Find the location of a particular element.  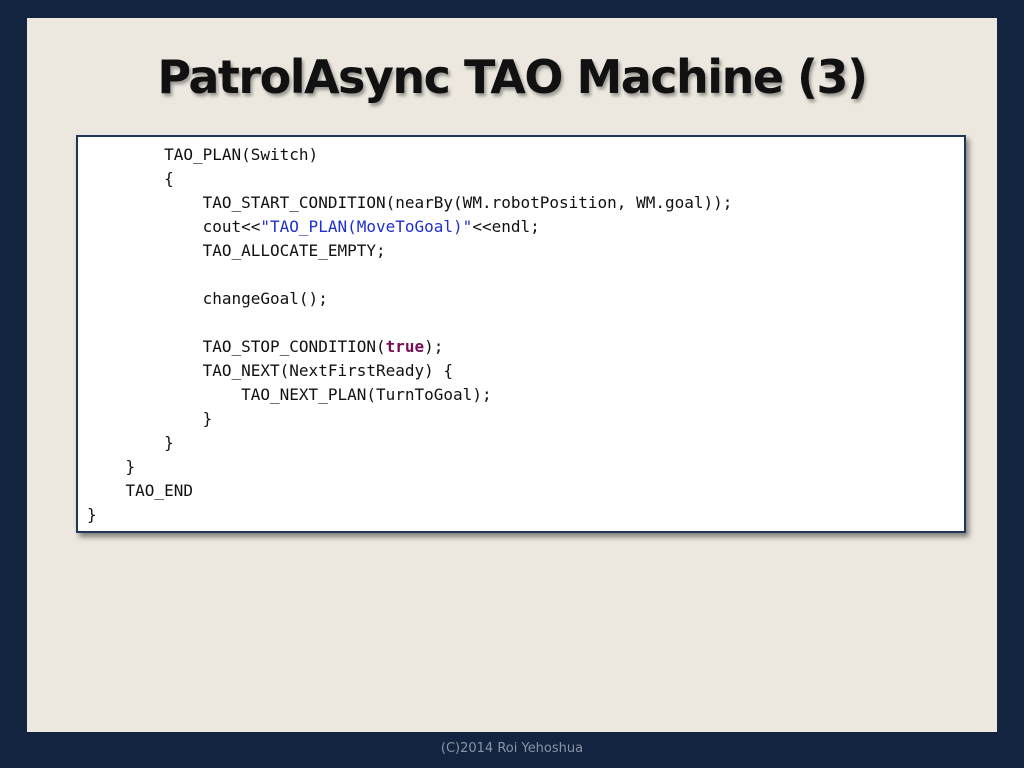

code-line: changeGoal(); is located at coordinates (265, 298).